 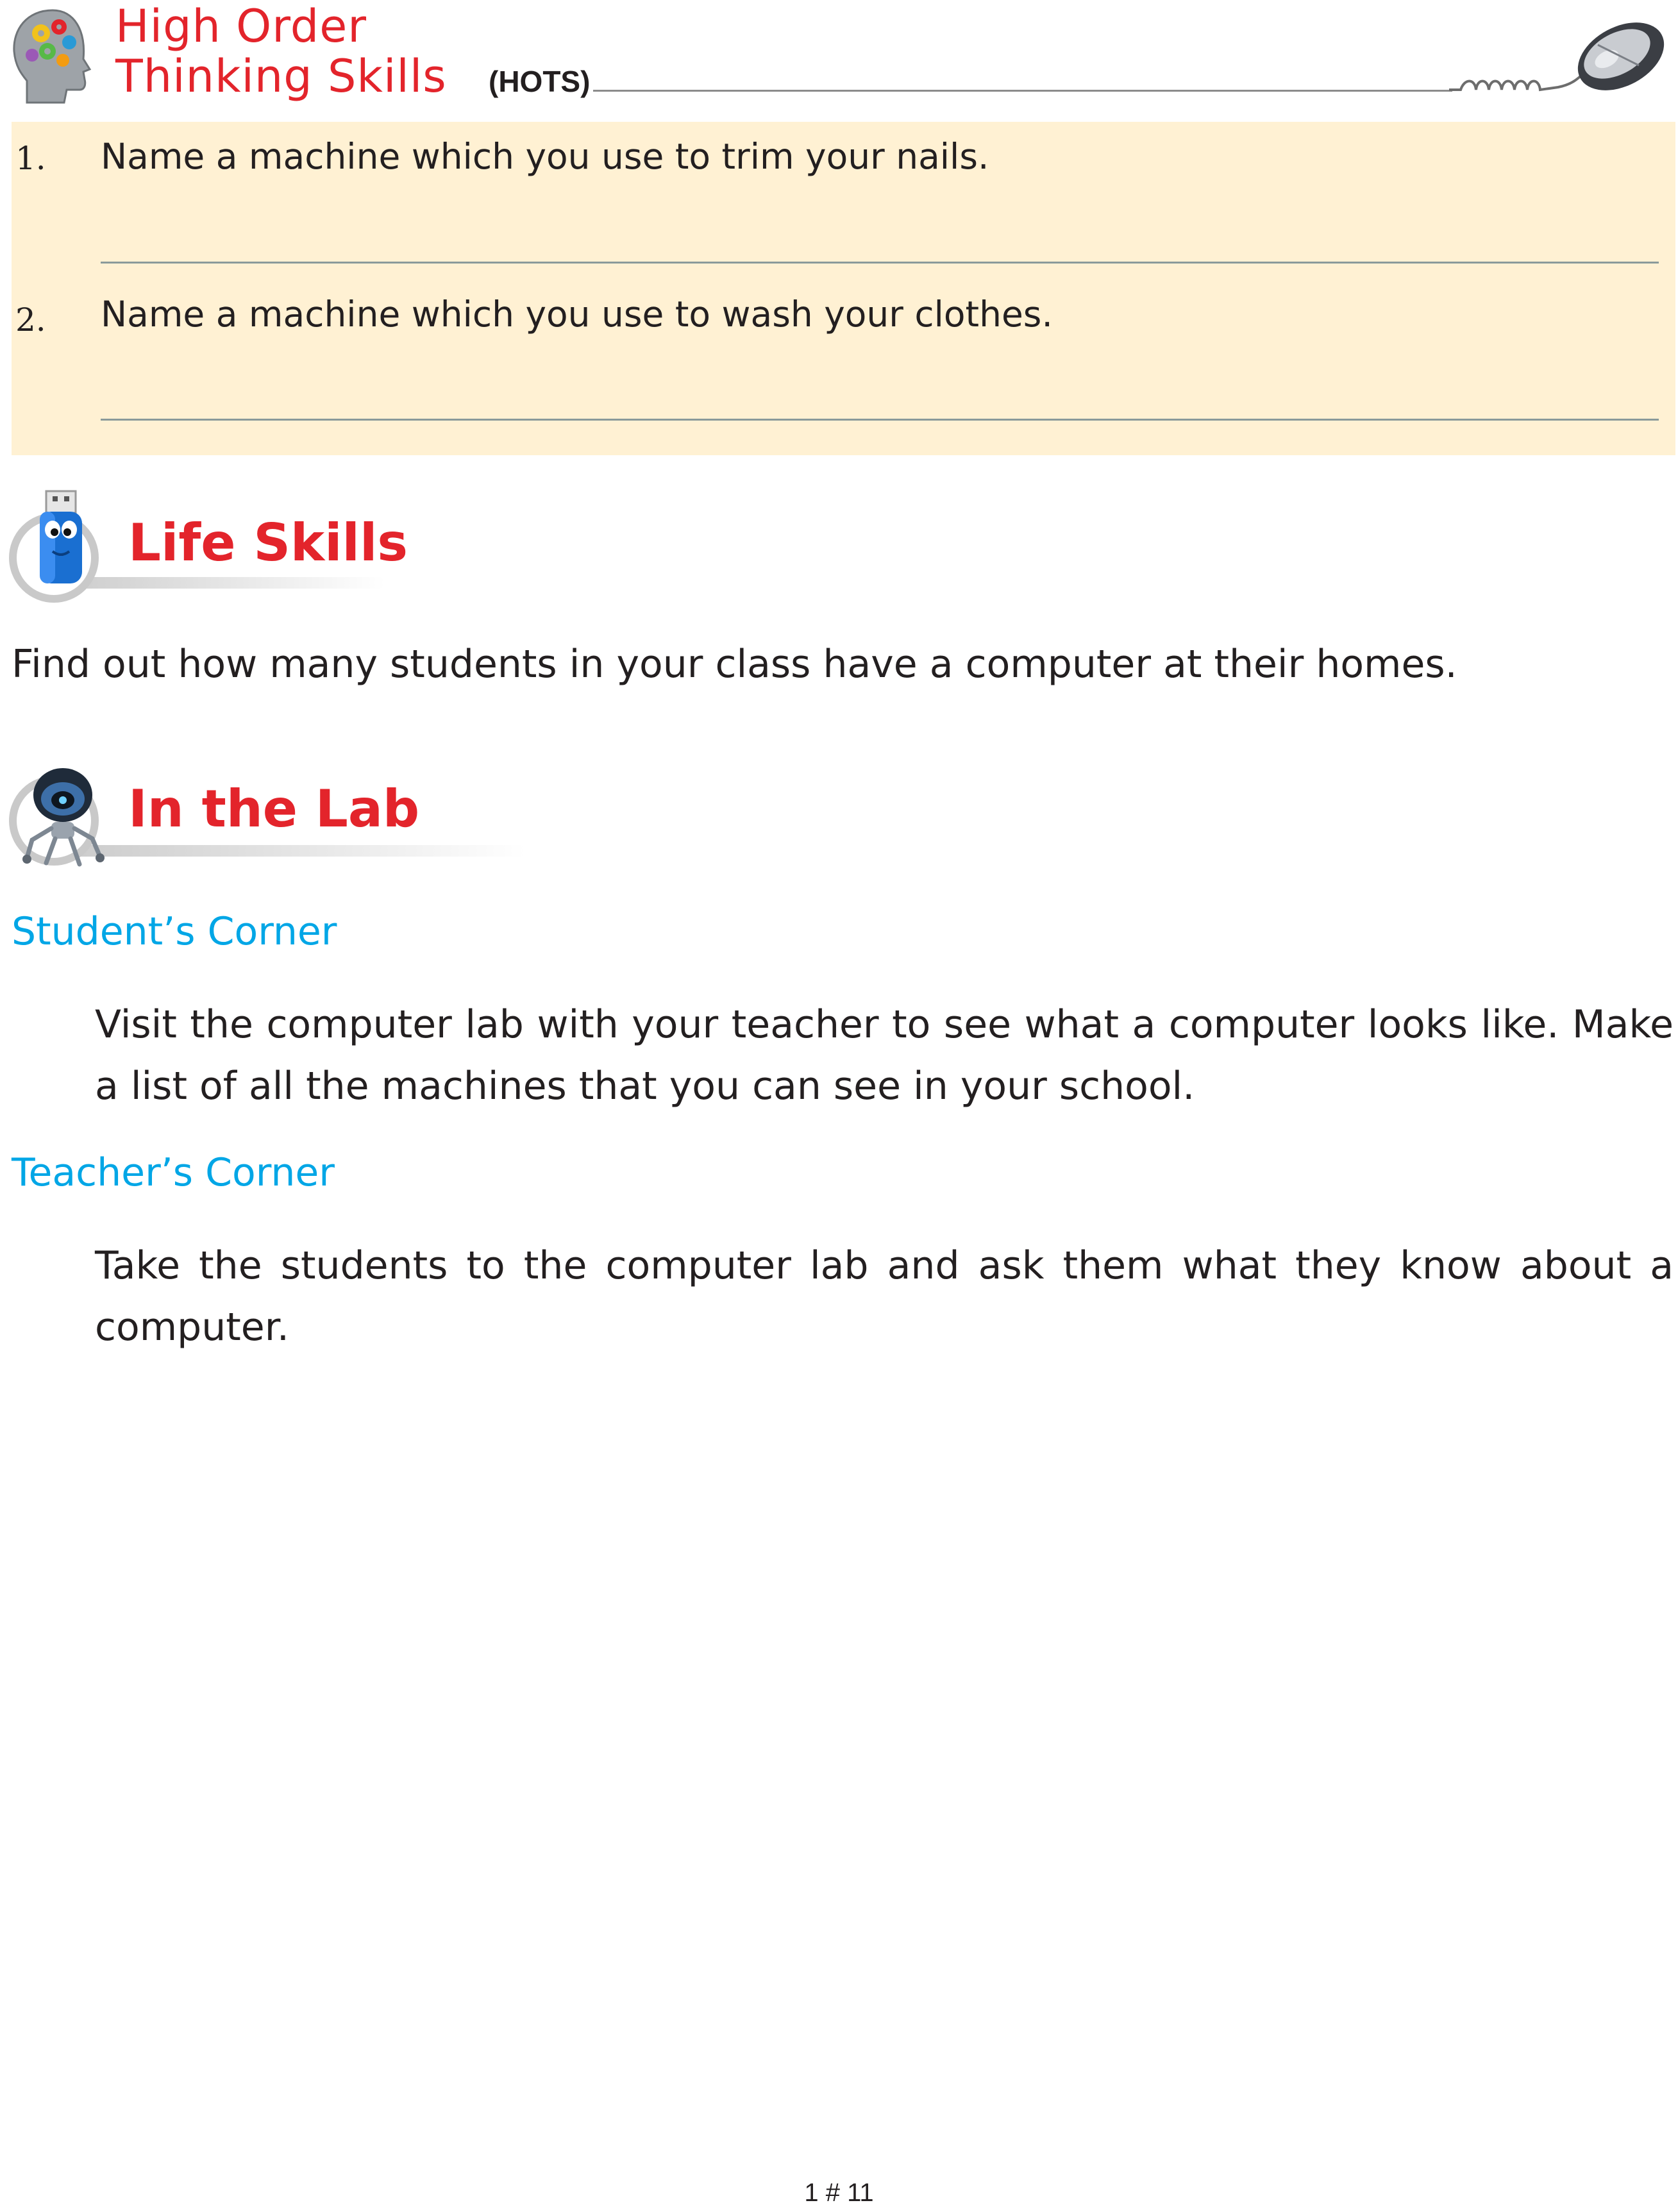 What do you see at coordinates (282, 851) in the screenshot?
I see `section-underline` at bounding box center [282, 851].